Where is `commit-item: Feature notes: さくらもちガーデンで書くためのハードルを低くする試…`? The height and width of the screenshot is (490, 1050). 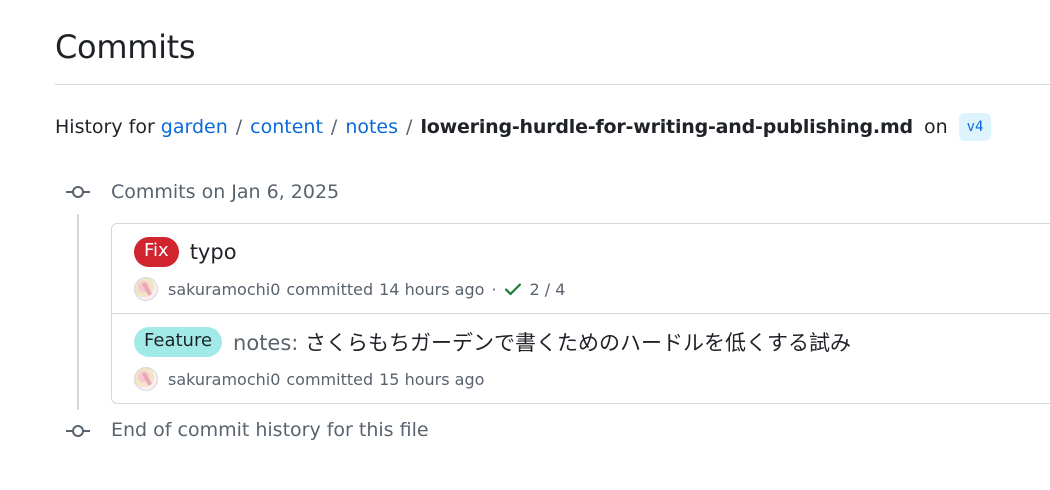 commit-item: Feature notes: さくらもちガーデンで書くためのハードルを低くする試… is located at coordinates (492, 359).